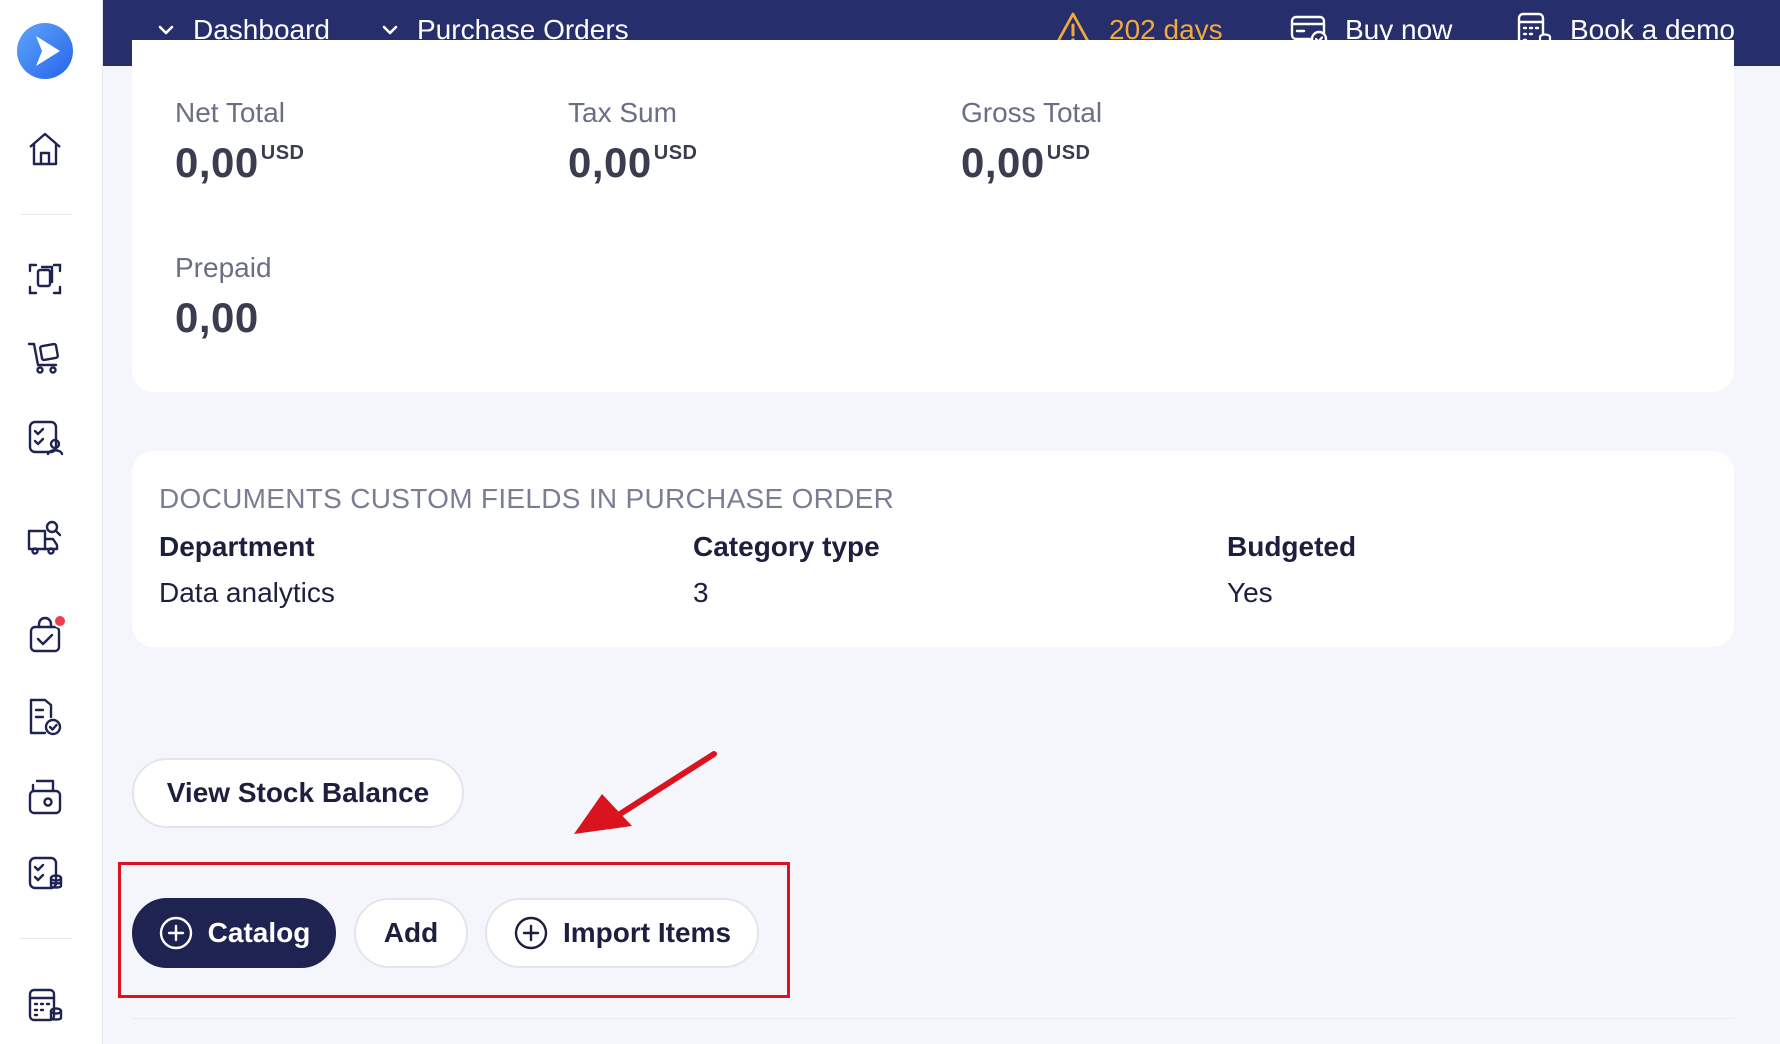 This screenshot has width=1780, height=1044. I want to click on prepaid-label: Prepaid, so click(223, 267).